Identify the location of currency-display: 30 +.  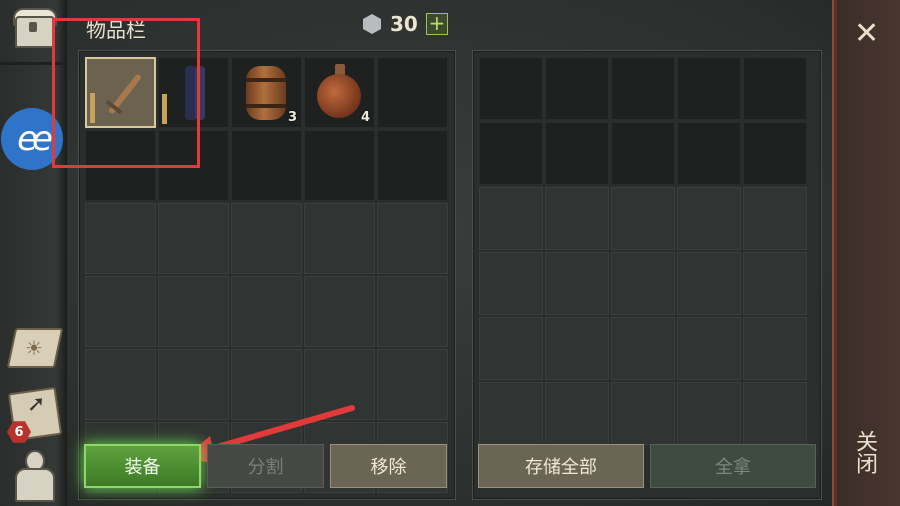
(405, 24).